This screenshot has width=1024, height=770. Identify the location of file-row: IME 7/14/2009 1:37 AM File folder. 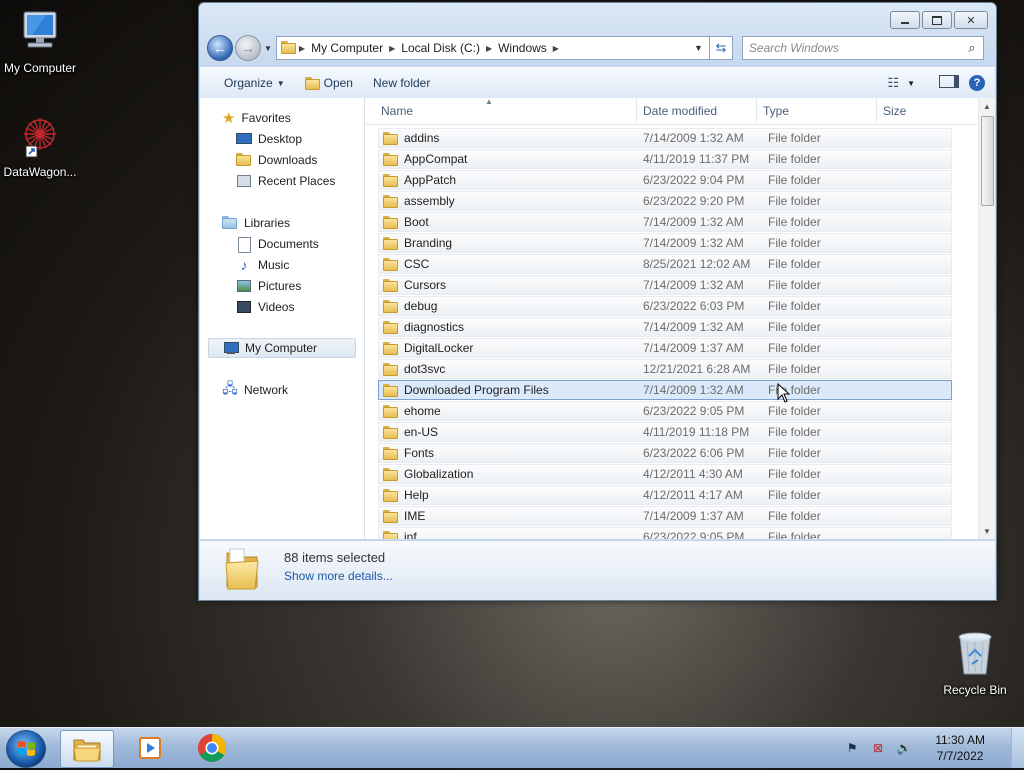
(665, 516).